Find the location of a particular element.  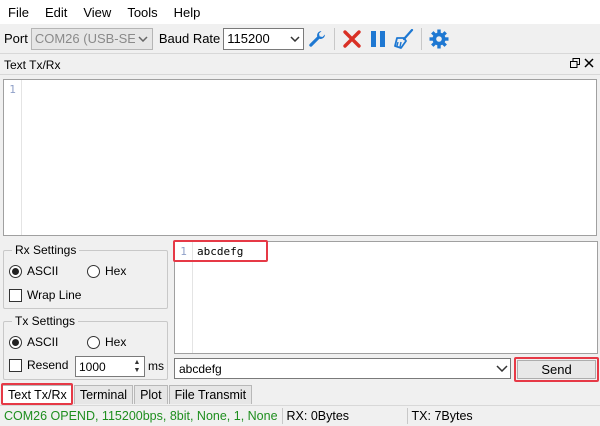

wrench-icon is located at coordinates (317, 38).